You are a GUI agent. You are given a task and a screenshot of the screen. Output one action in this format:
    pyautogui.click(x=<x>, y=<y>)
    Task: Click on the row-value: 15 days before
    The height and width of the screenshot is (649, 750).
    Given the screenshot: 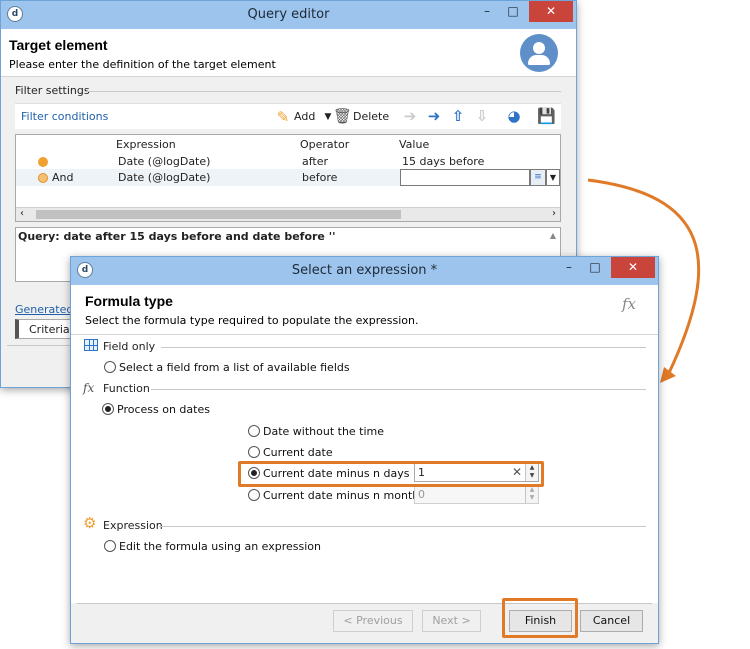 What is the action you would take?
    pyautogui.click(x=443, y=161)
    